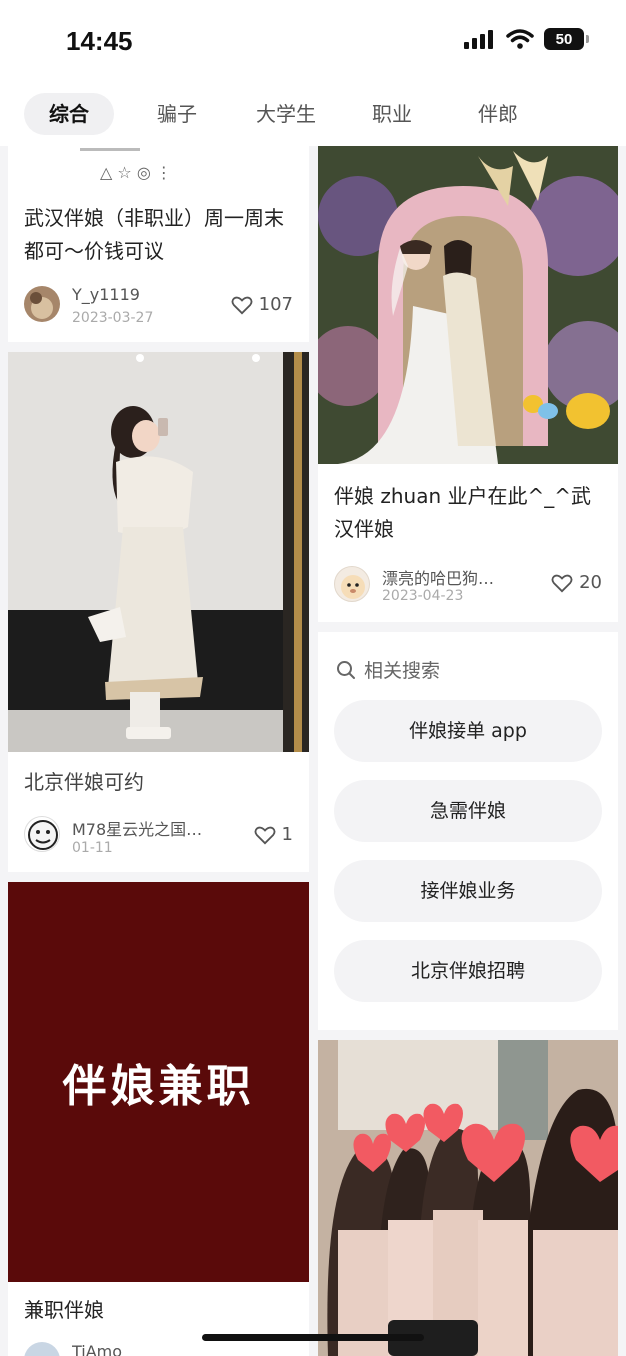 The height and width of the screenshot is (1356, 626). I want to click on card-title: 武汉伴娘（非职业）周一周末都可～价钱可议, so click(154, 234).